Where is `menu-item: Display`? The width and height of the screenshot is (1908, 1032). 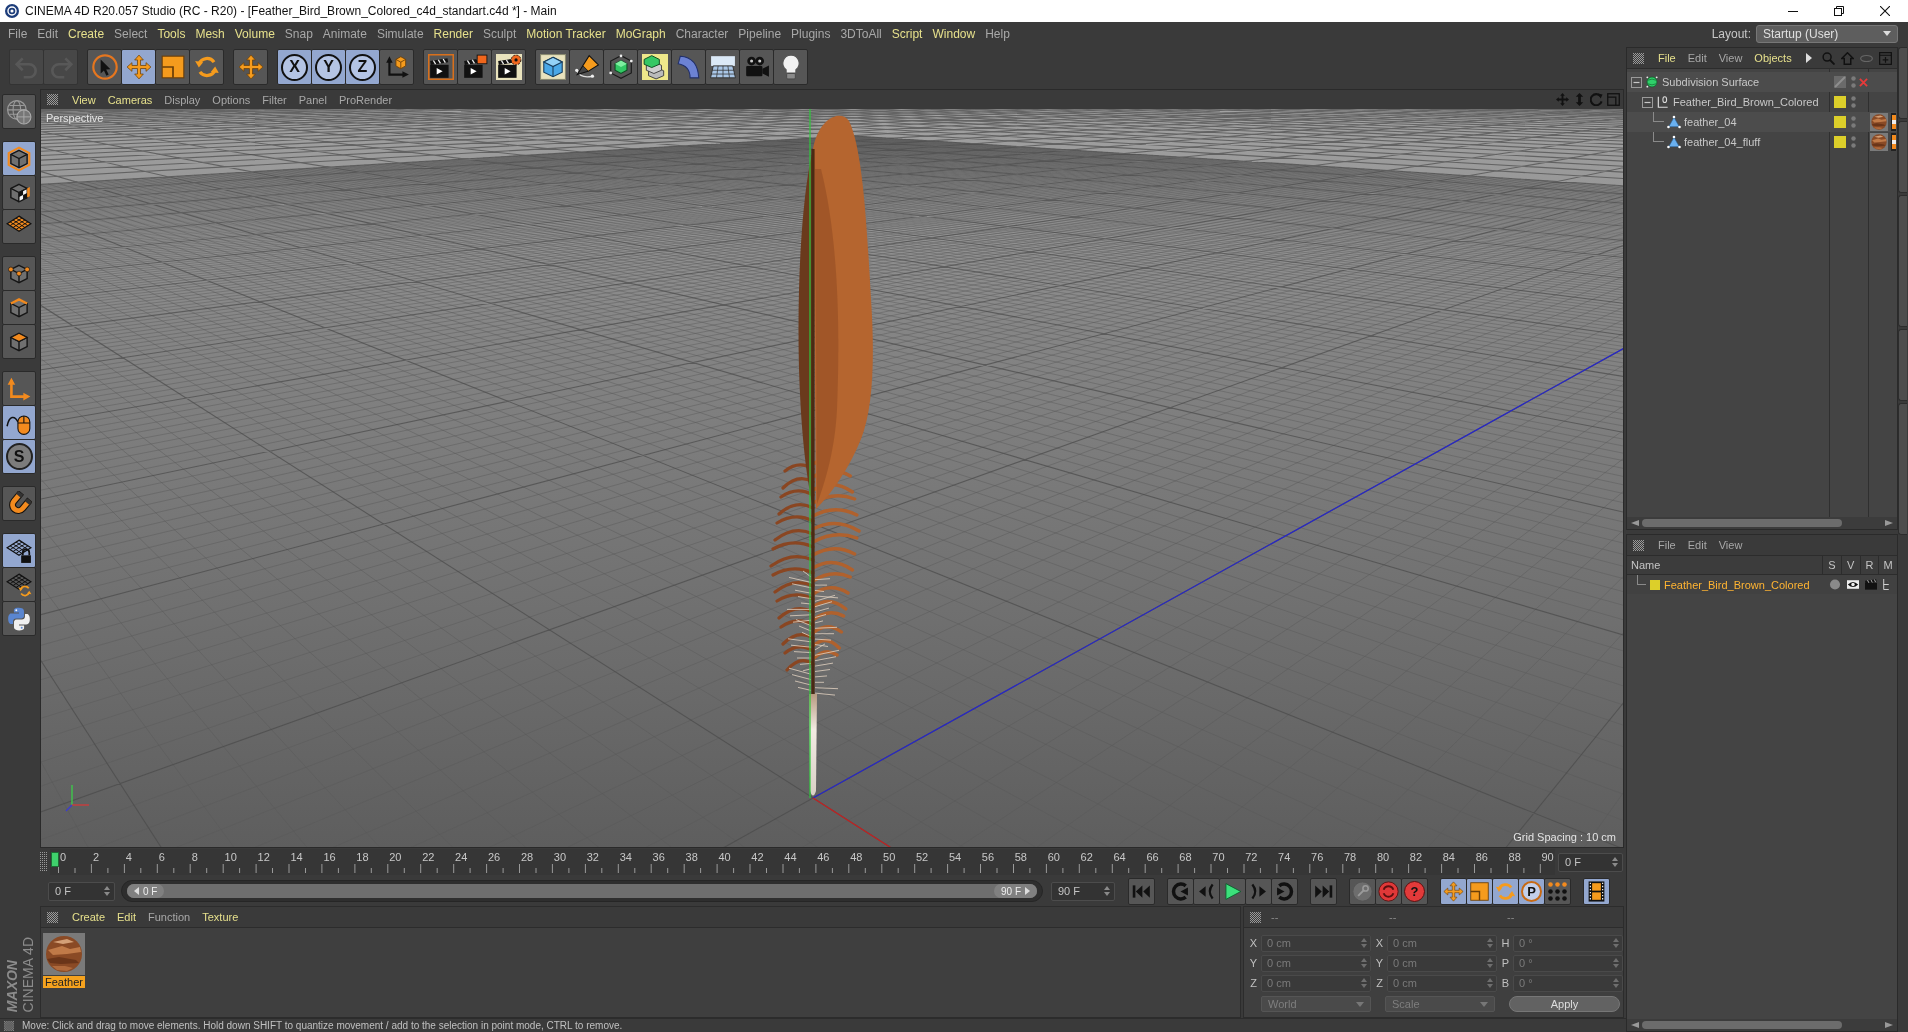 menu-item: Display is located at coordinates (182, 99).